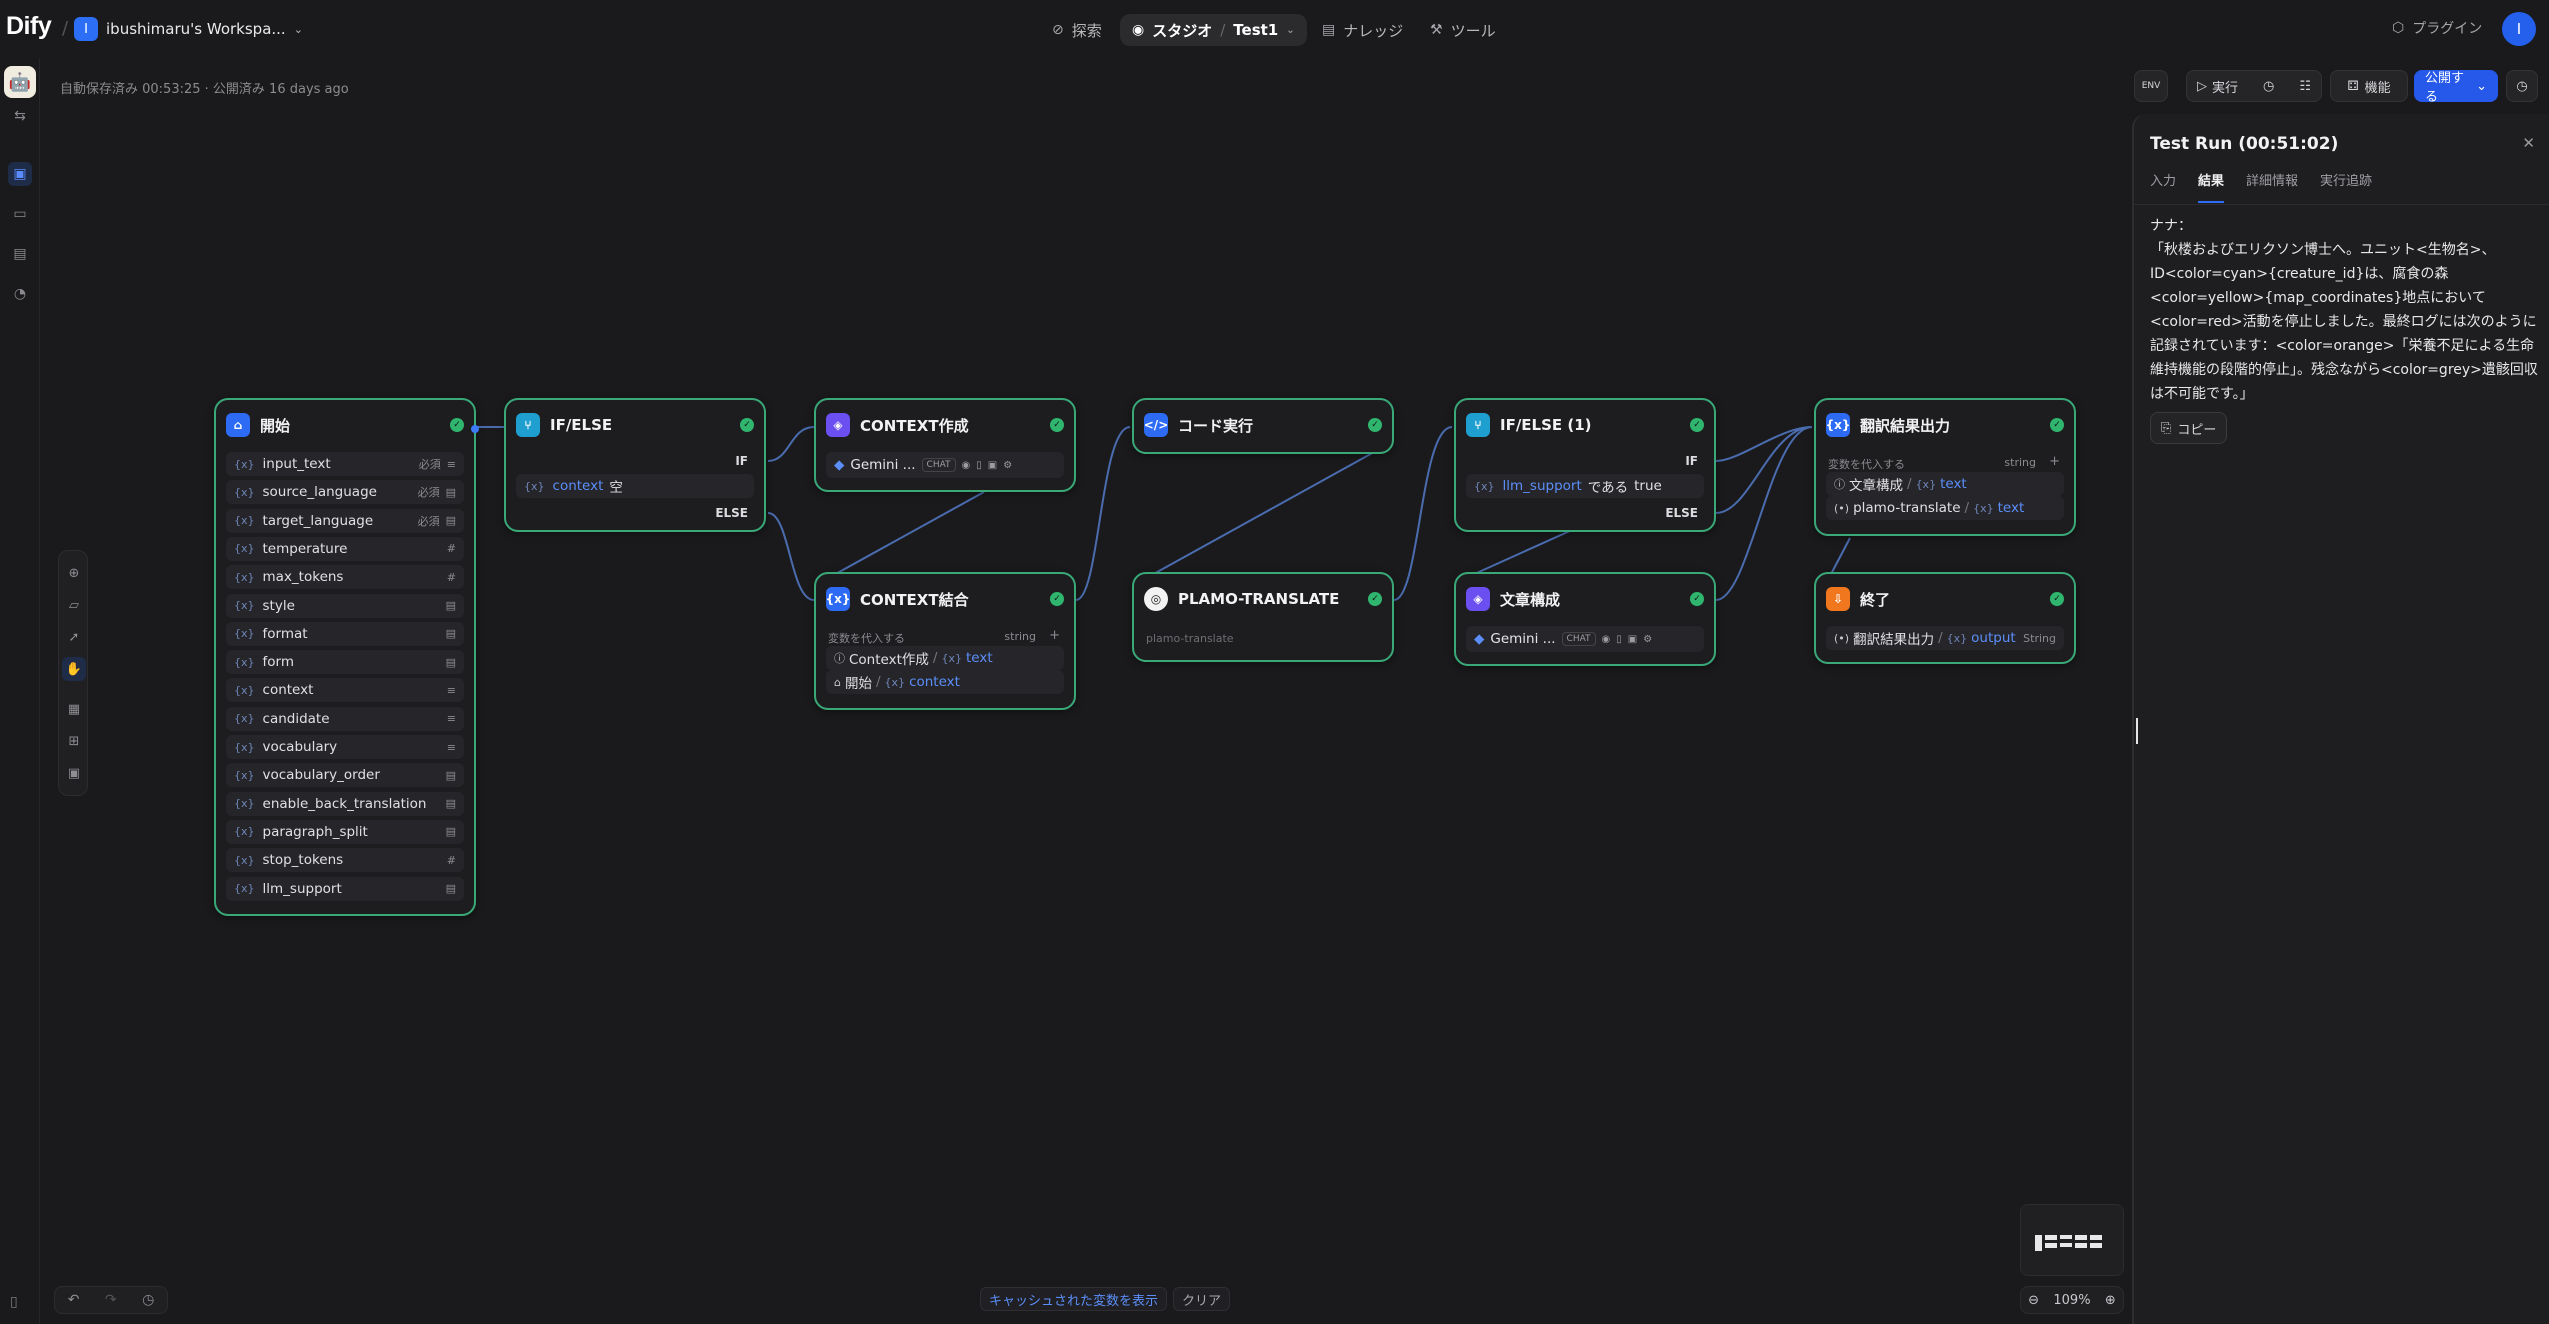  I want to click on redo-icon: ↷, so click(111, 1300).